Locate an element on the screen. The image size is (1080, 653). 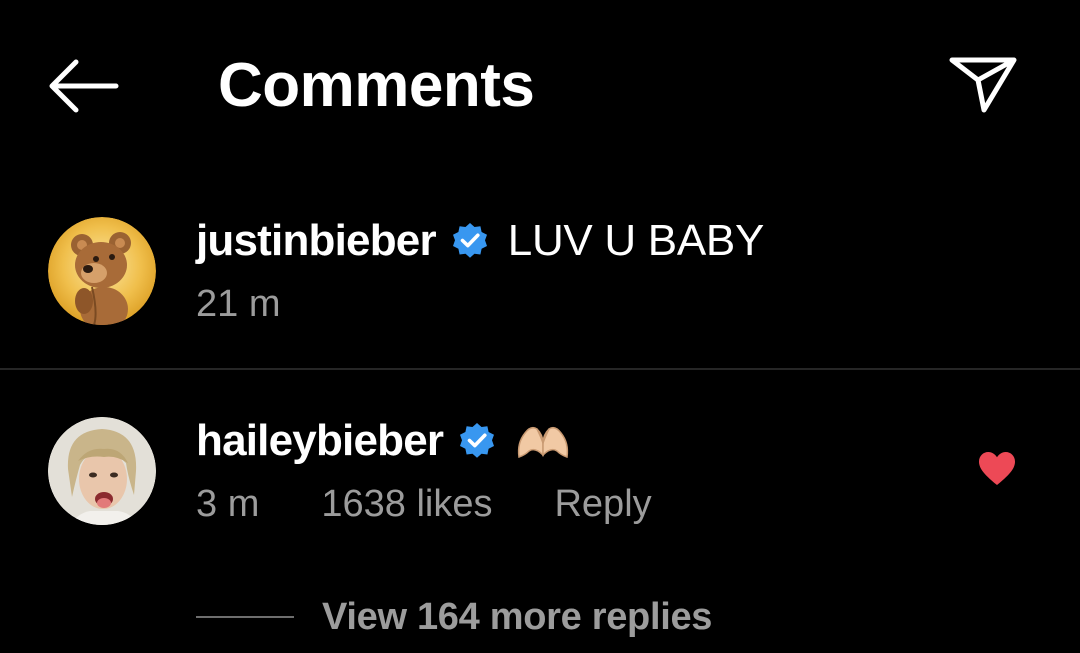
comment-meta: 21 m is located at coordinates (269, 304).